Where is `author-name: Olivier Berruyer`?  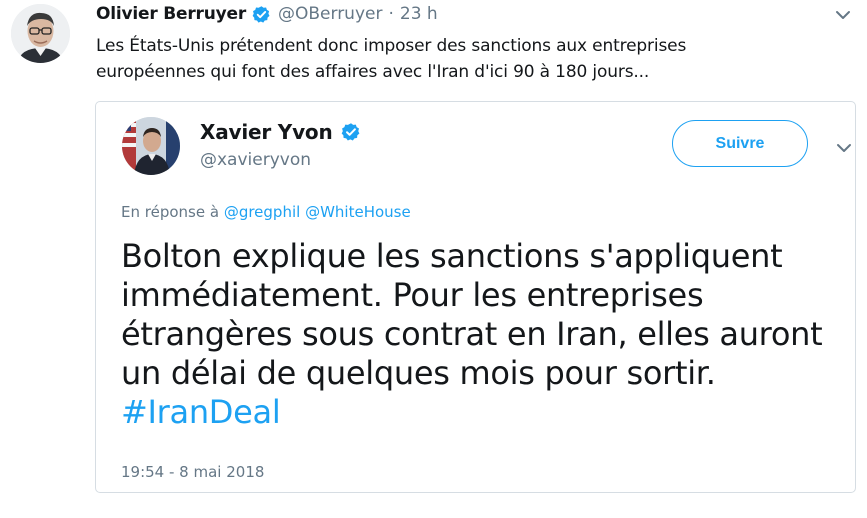 author-name: Olivier Berruyer is located at coordinates (171, 14).